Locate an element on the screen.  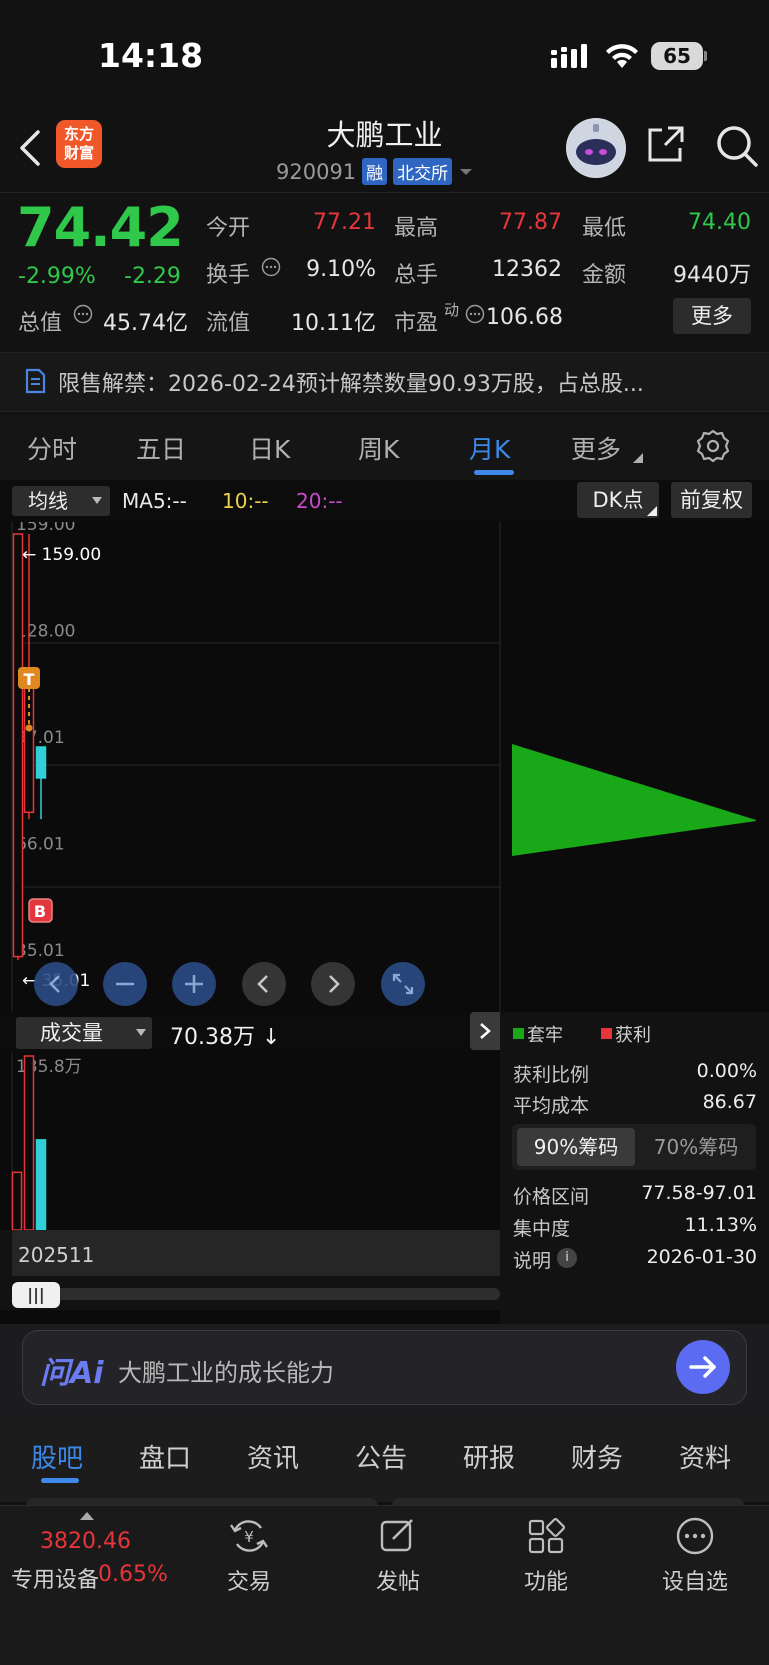
function-nav-label: 功能 is located at coordinates (545, 1582).